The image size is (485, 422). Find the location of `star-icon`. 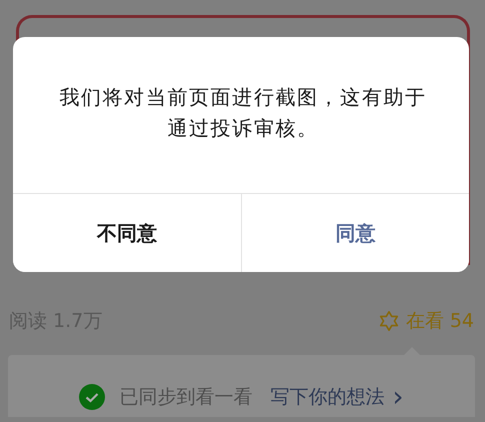

star-icon is located at coordinates (389, 321).